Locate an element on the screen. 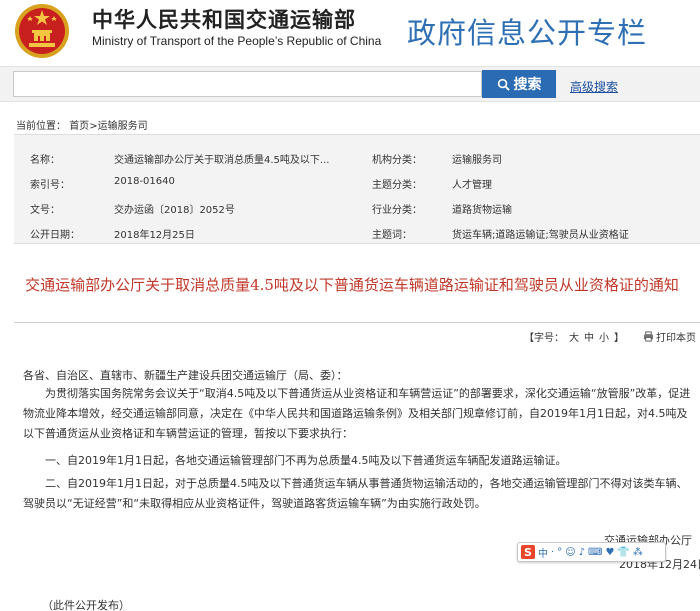 This screenshot has width=700, height=611. breadcrumb-home-link: 首页 is located at coordinates (79, 126).